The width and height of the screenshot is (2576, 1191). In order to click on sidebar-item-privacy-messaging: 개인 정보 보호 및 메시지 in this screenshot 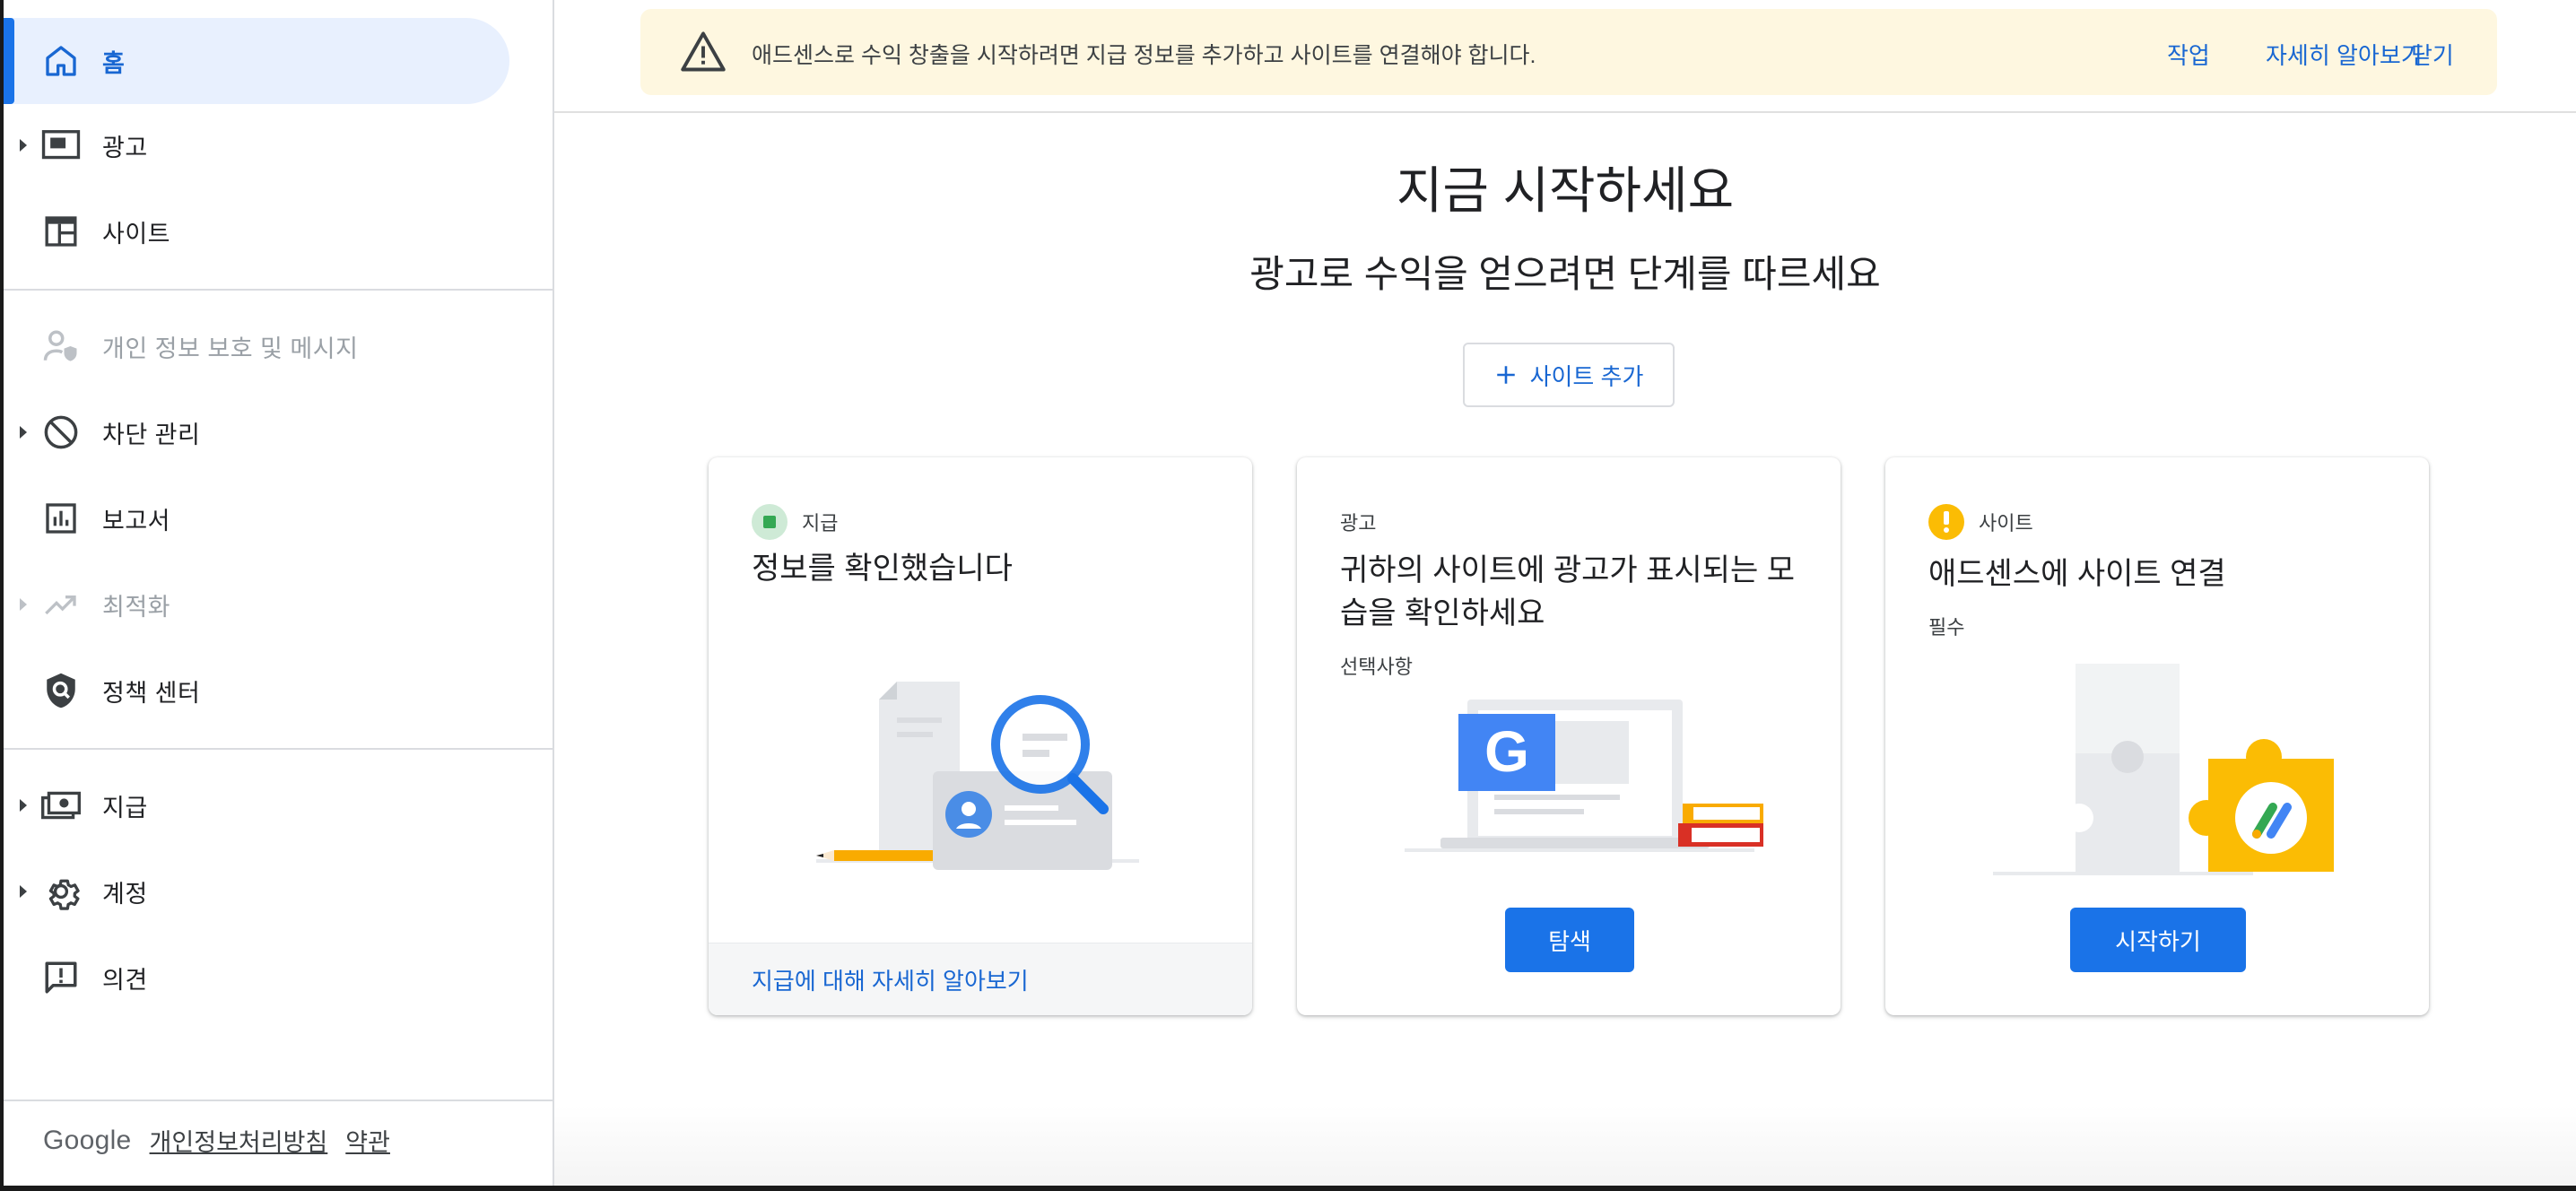, I will do `click(276, 346)`.